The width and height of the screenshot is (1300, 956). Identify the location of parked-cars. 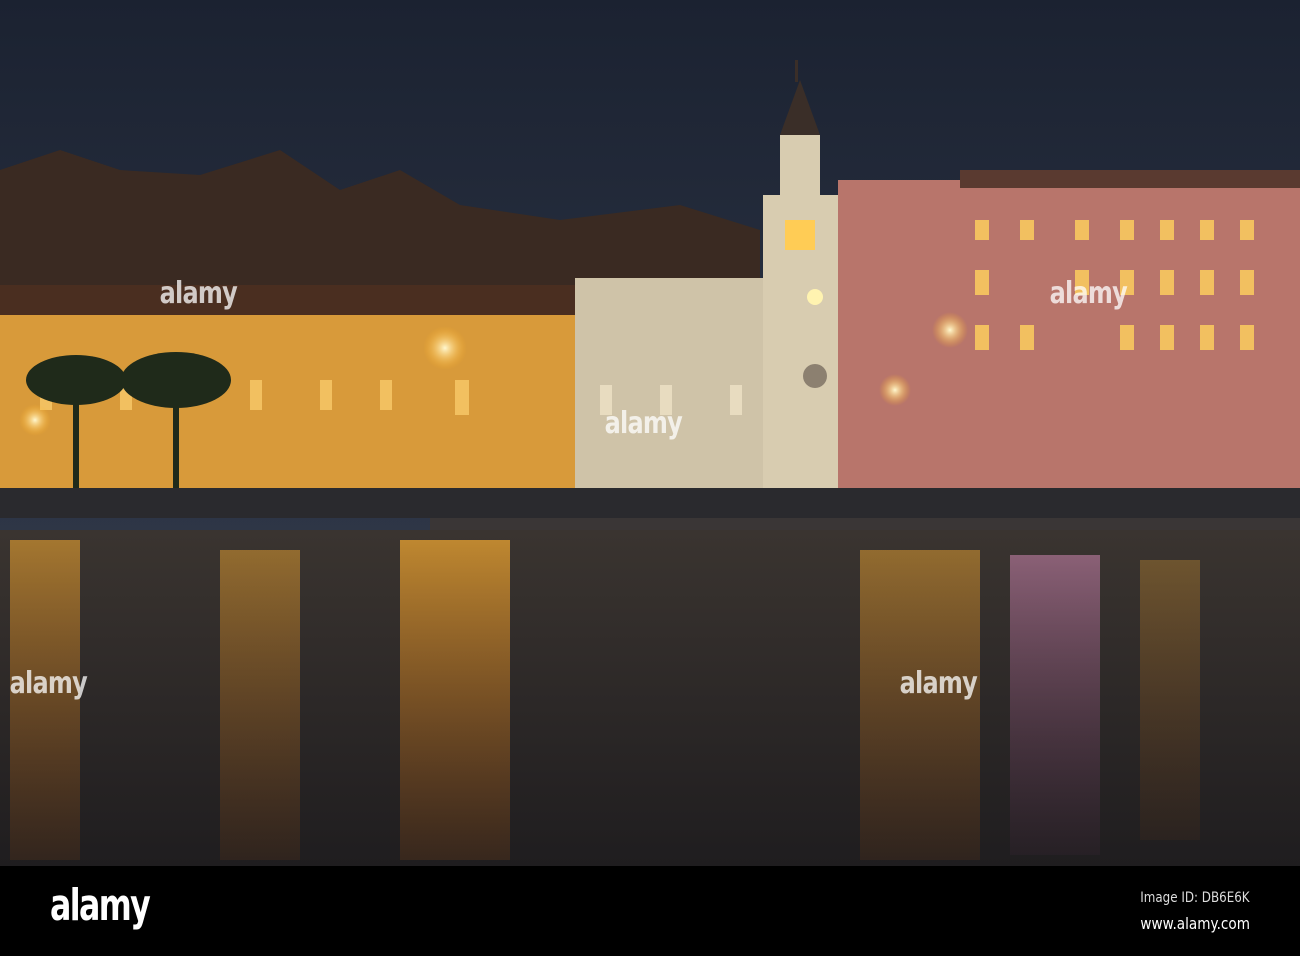
(650, 503).